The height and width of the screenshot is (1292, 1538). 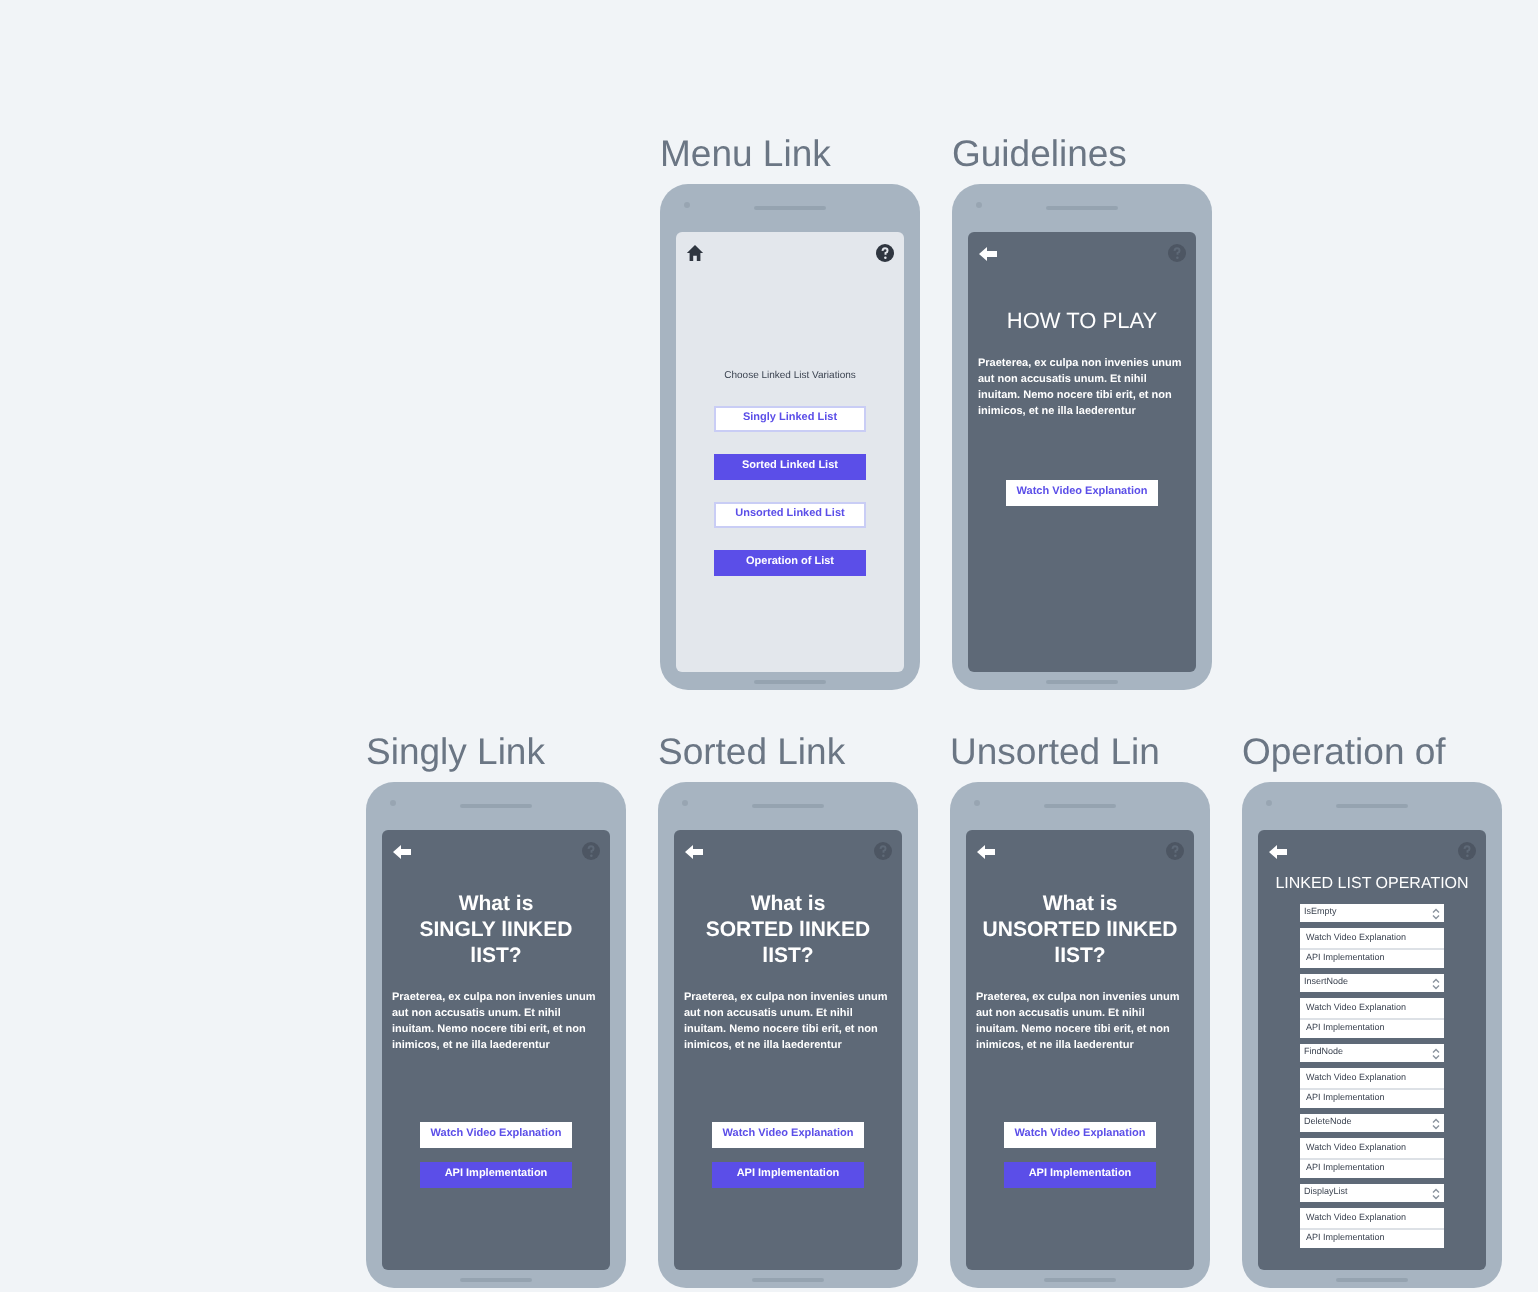 What do you see at coordinates (788, 944) in the screenshot?
I see `screen-heading: SORTED lINKED lIST?` at bounding box center [788, 944].